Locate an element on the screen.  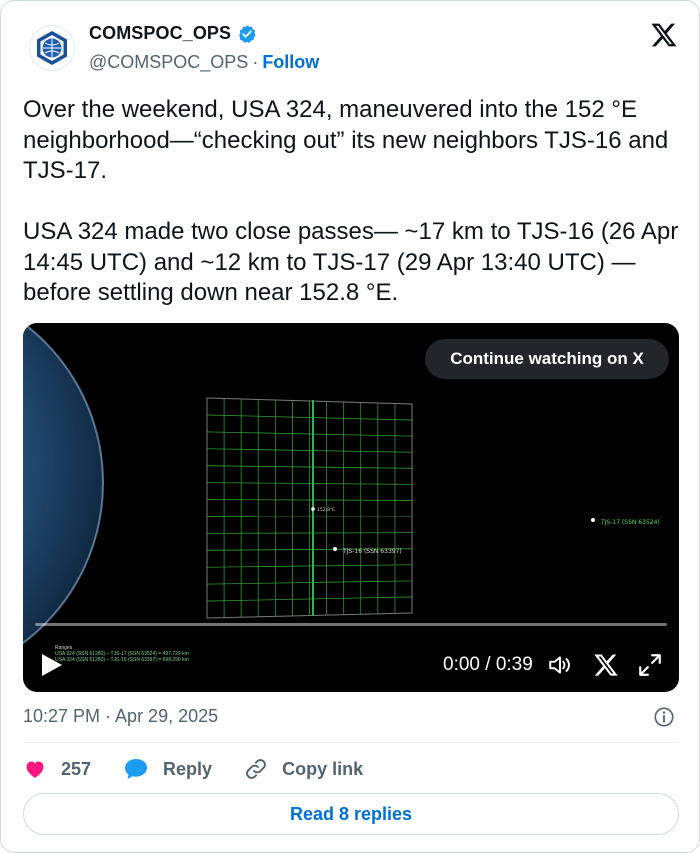
x-watch-icon is located at coordinates (606, 665).